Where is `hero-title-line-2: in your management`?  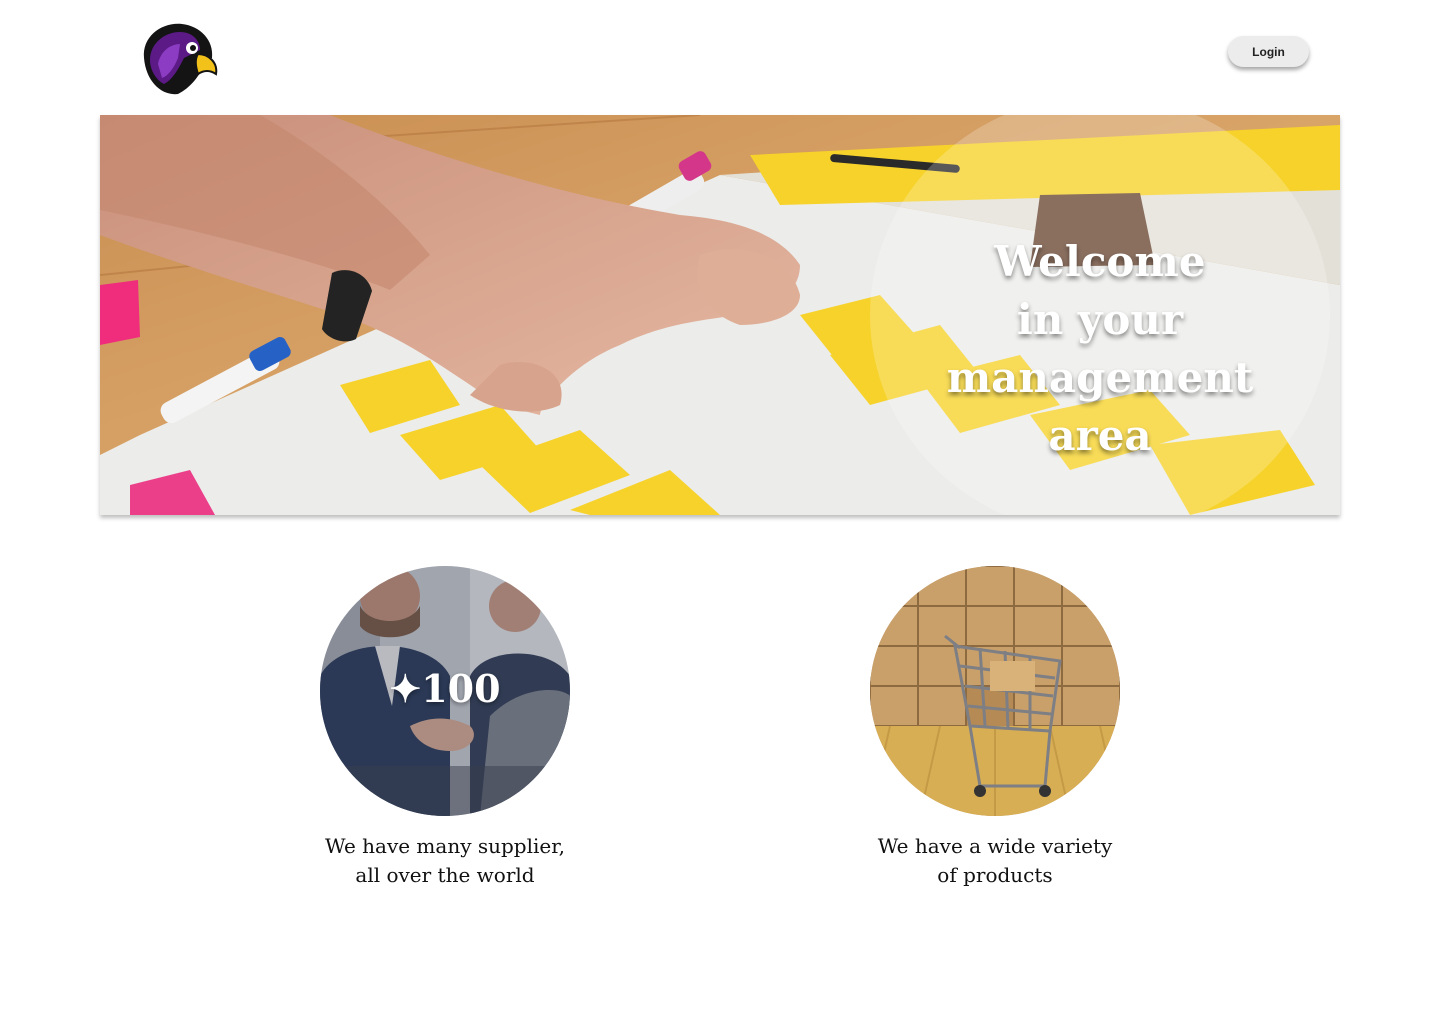
hero-title-line-2: in your management is located at coordinates (1100, 348).